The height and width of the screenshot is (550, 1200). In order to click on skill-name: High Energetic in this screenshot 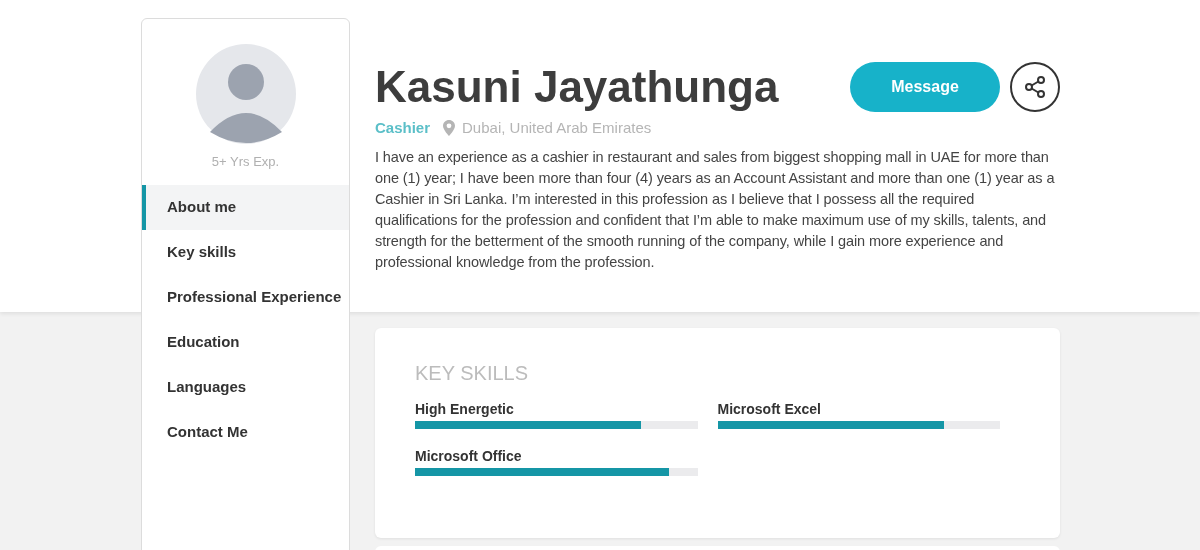, I will do `click(465, 408)`.